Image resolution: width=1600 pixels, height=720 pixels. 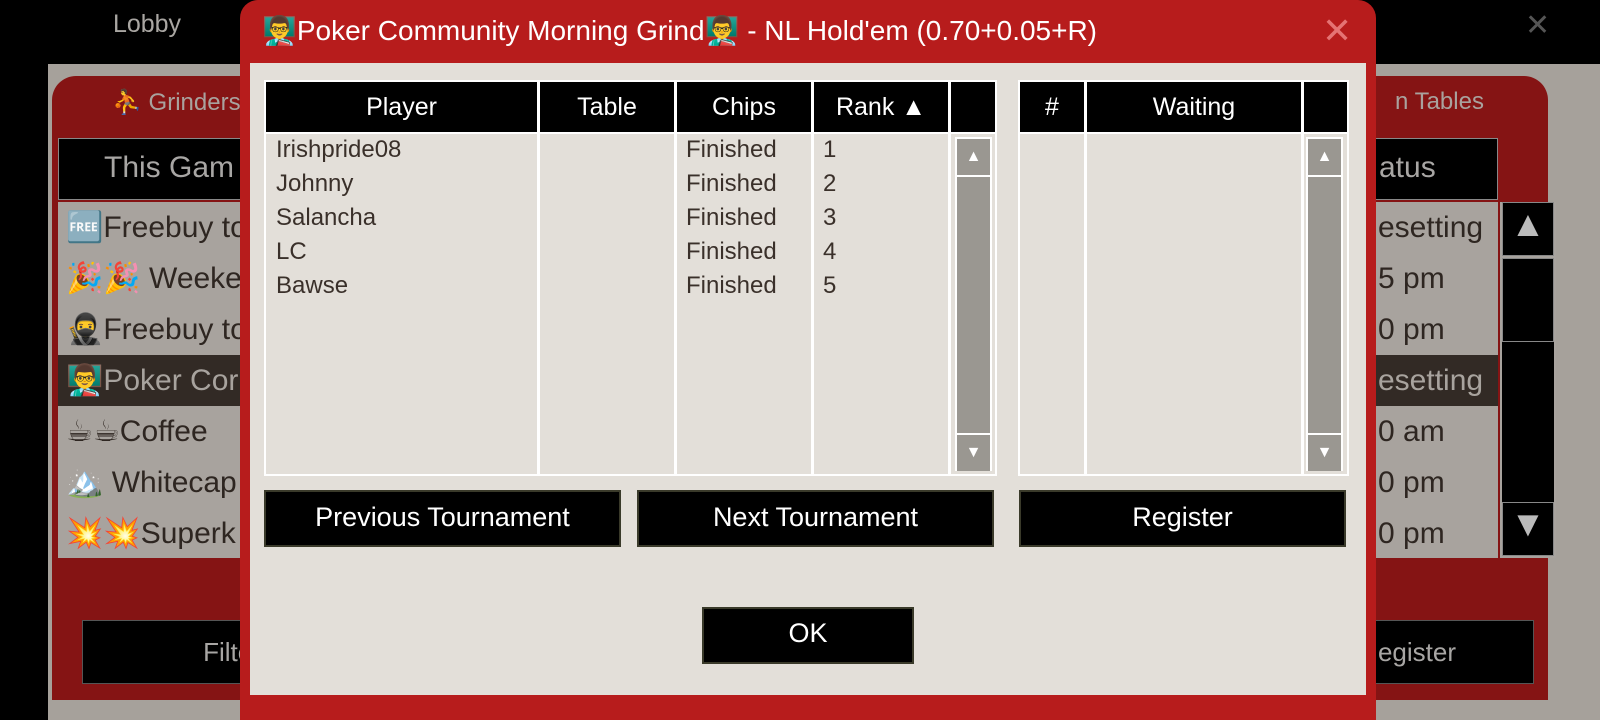 I want to click on tournament-name: 🏔️ Whitecap, so click(x=151, y=482).